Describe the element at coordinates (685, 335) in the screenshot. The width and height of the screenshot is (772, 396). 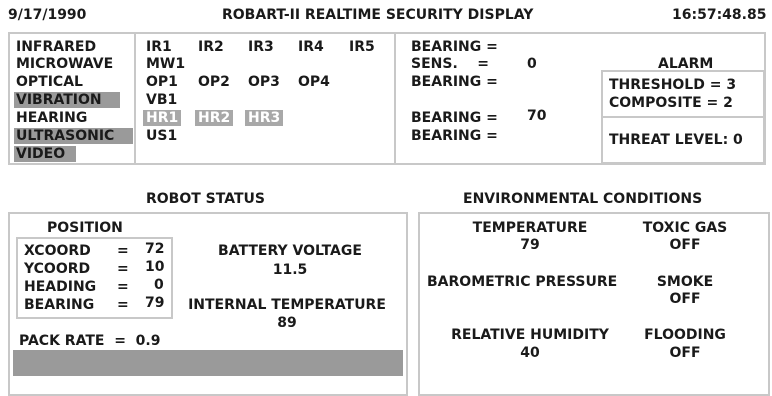
I see `flooding-label: FLOODING` at that location.